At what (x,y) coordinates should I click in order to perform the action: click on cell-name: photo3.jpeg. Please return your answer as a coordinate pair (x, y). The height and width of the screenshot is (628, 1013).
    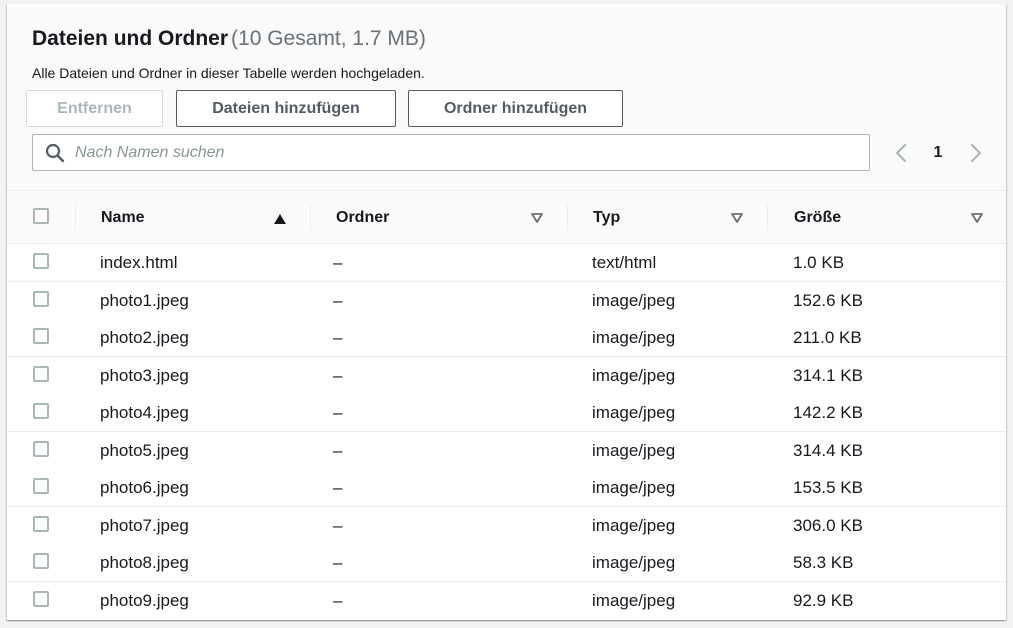
    Looking at the image, I should click on (144, 375).